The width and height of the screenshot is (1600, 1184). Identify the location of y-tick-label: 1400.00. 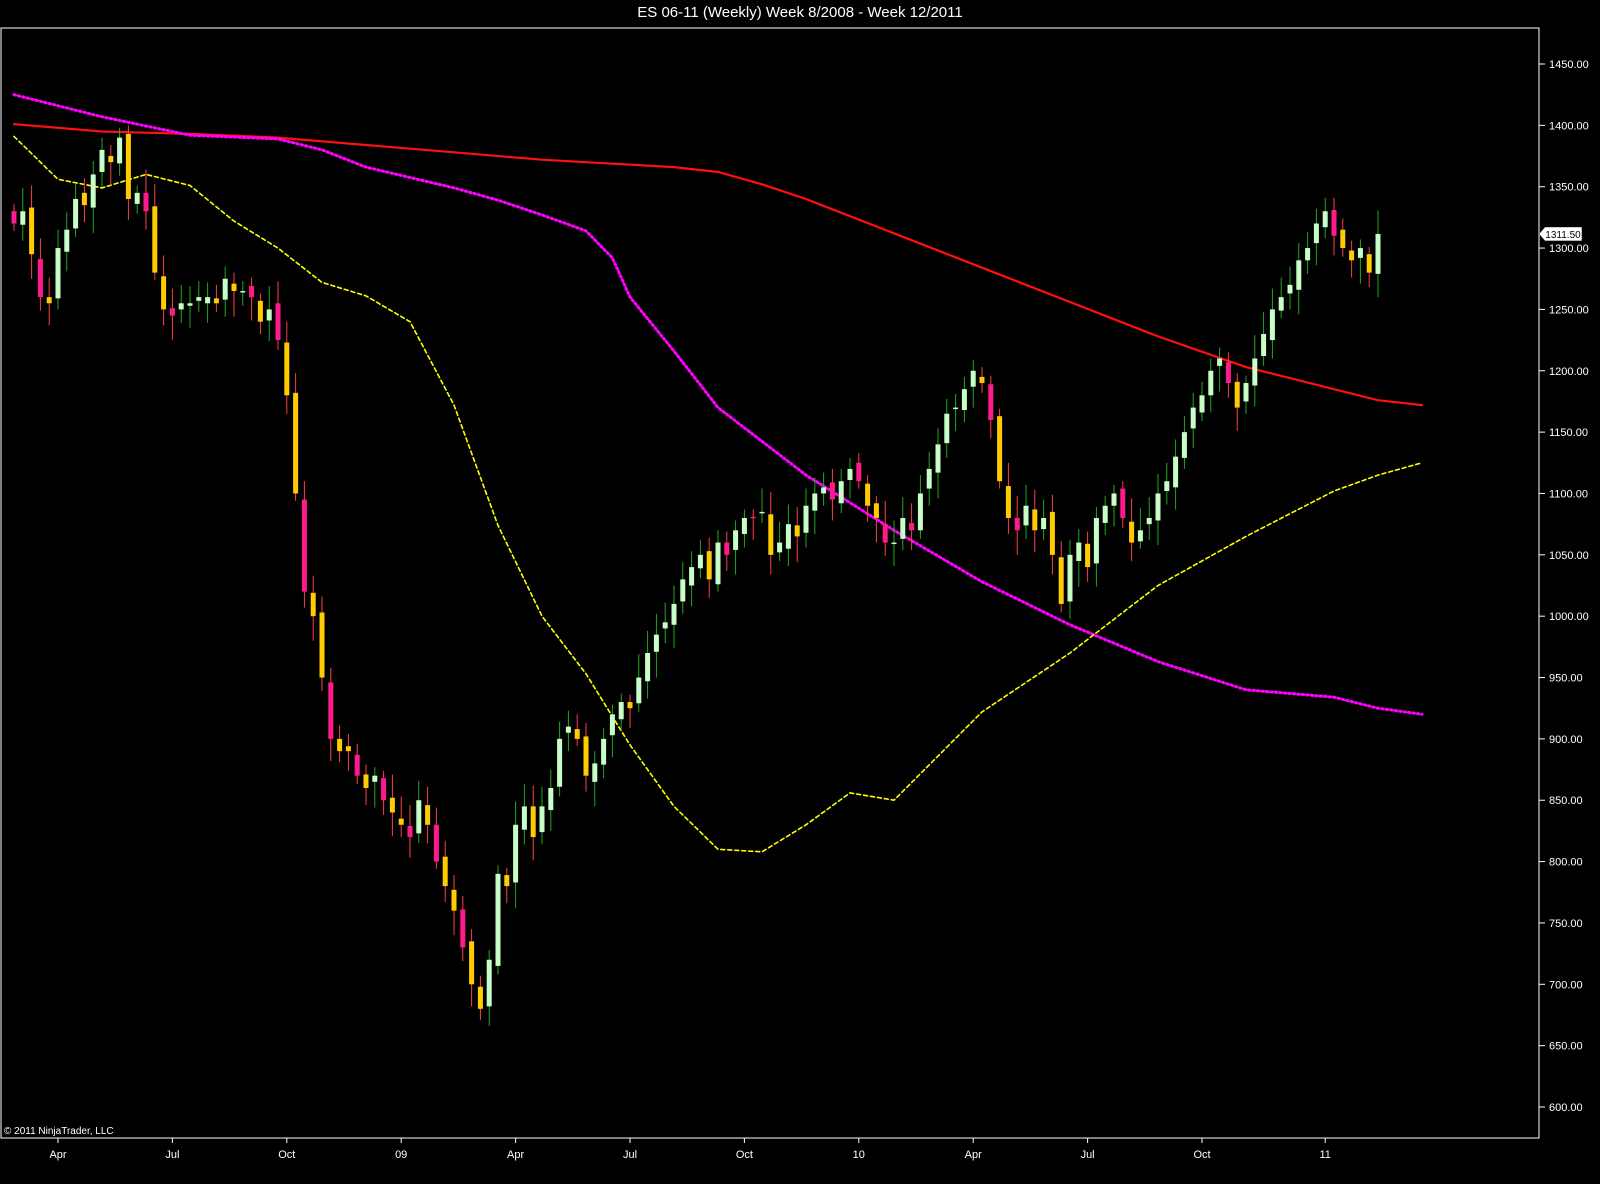
(1569, 126).